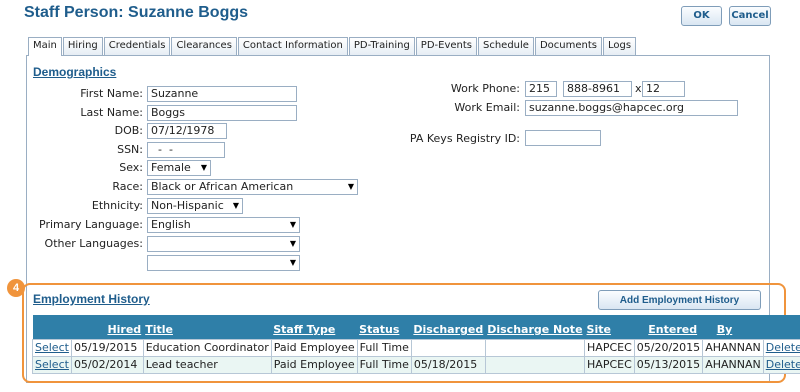 This screenshot has height=392, width=800. Describe the element at coordinates (131, 167) in the screenshot. I see `sex-label: Sex:` at that location.